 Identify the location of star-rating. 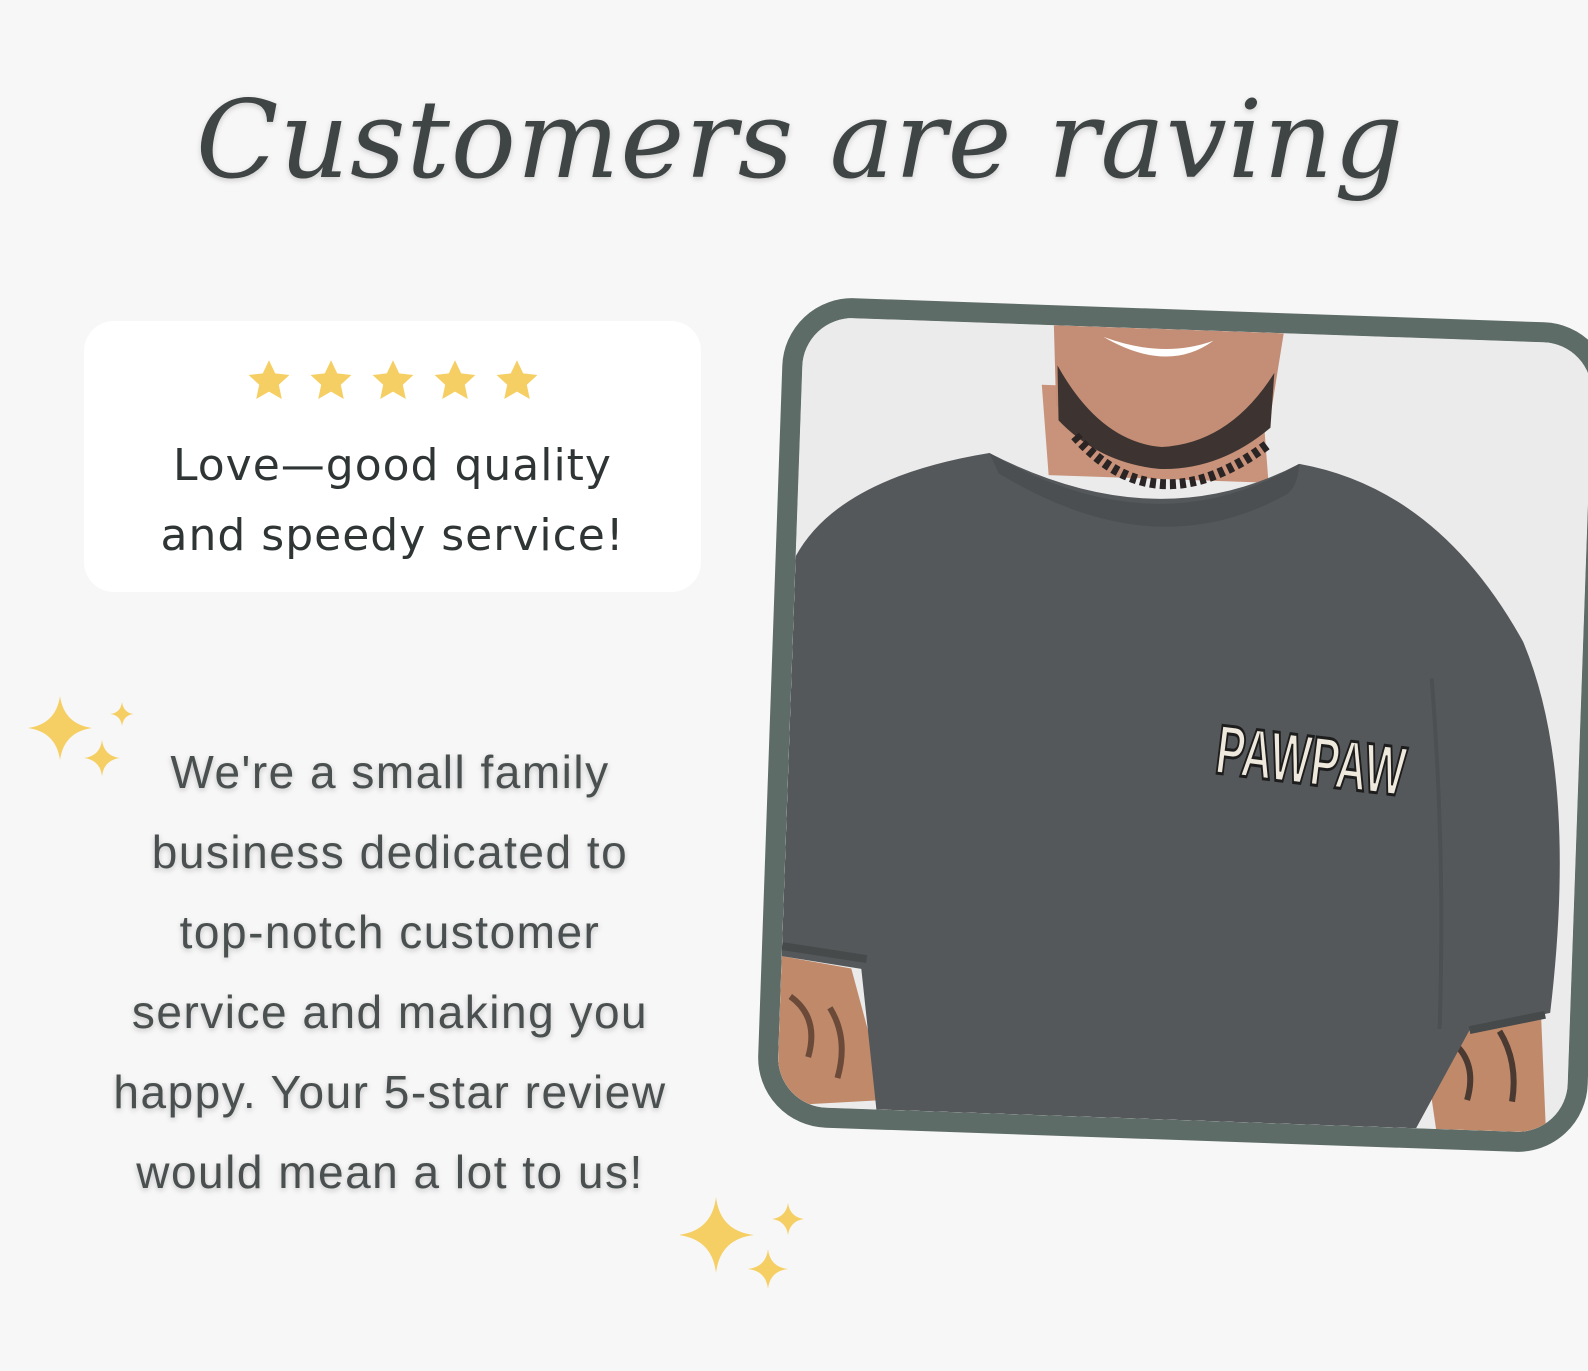
(392, 381).